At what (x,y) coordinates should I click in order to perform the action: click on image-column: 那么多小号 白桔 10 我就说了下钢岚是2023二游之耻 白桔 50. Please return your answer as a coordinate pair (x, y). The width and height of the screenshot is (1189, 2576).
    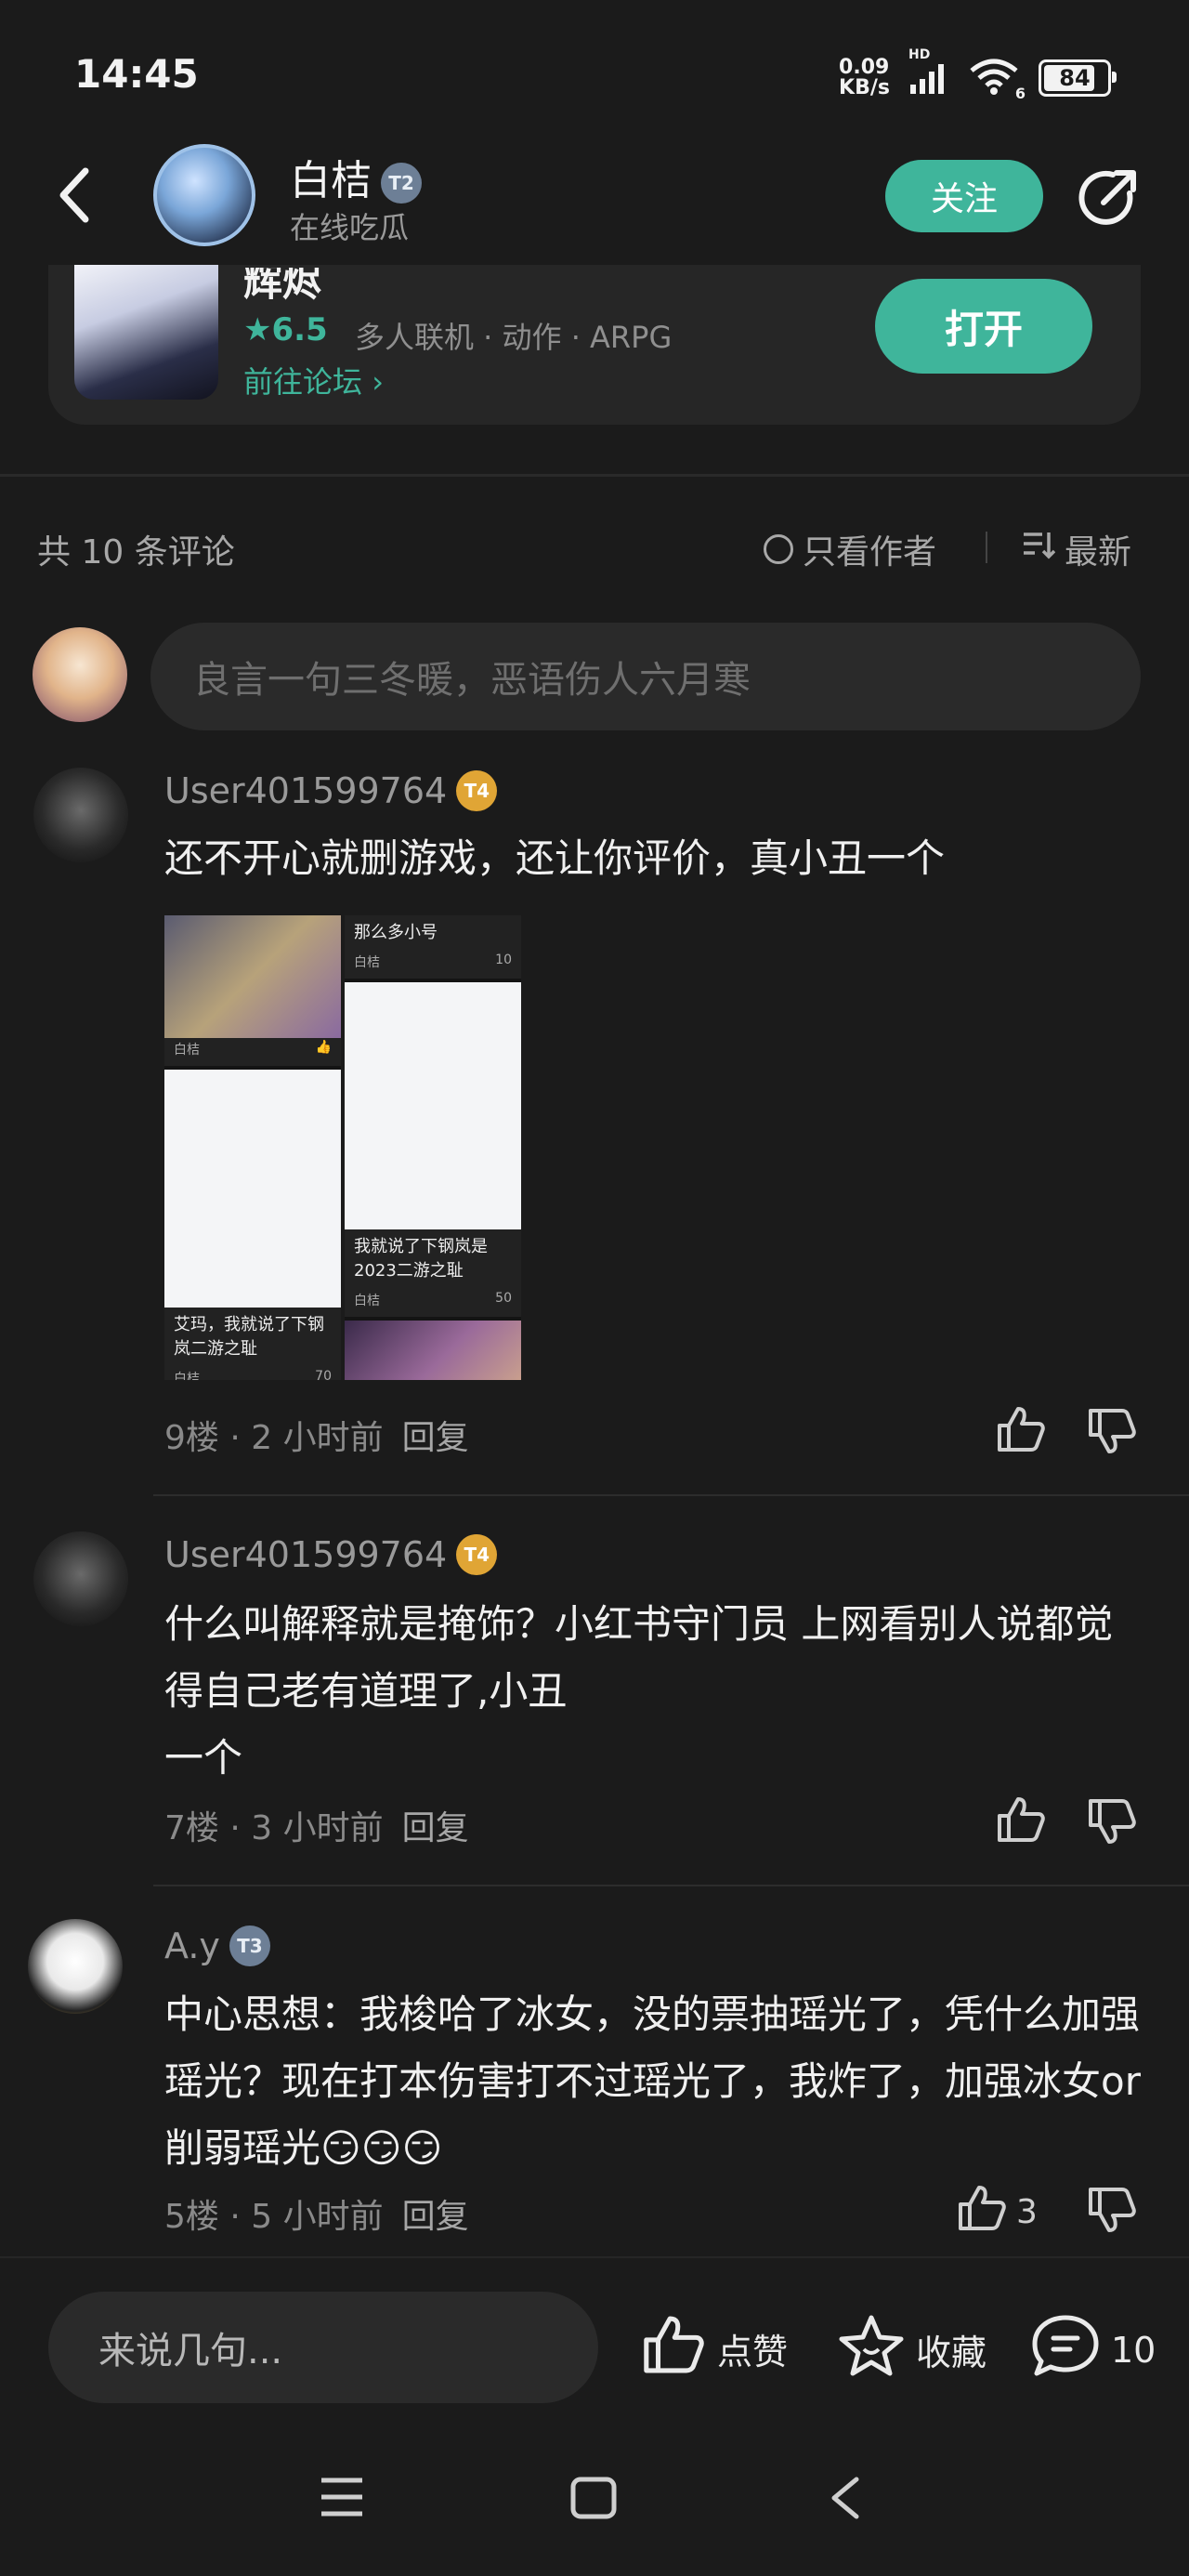
    Looking at the image, I should click on (433, 1147).